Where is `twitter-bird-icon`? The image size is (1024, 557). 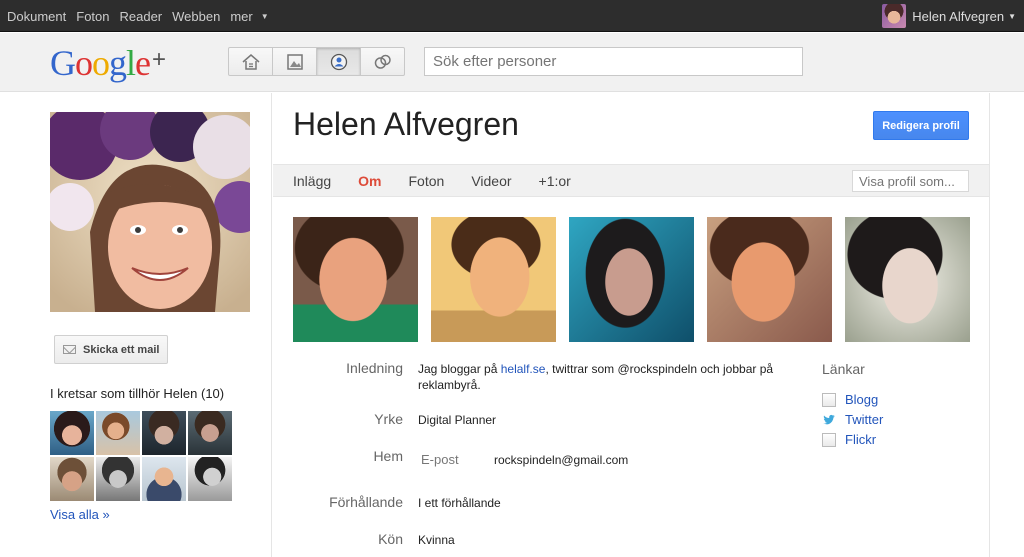
twitter-bird-icon is located at coordinates (829, 419).